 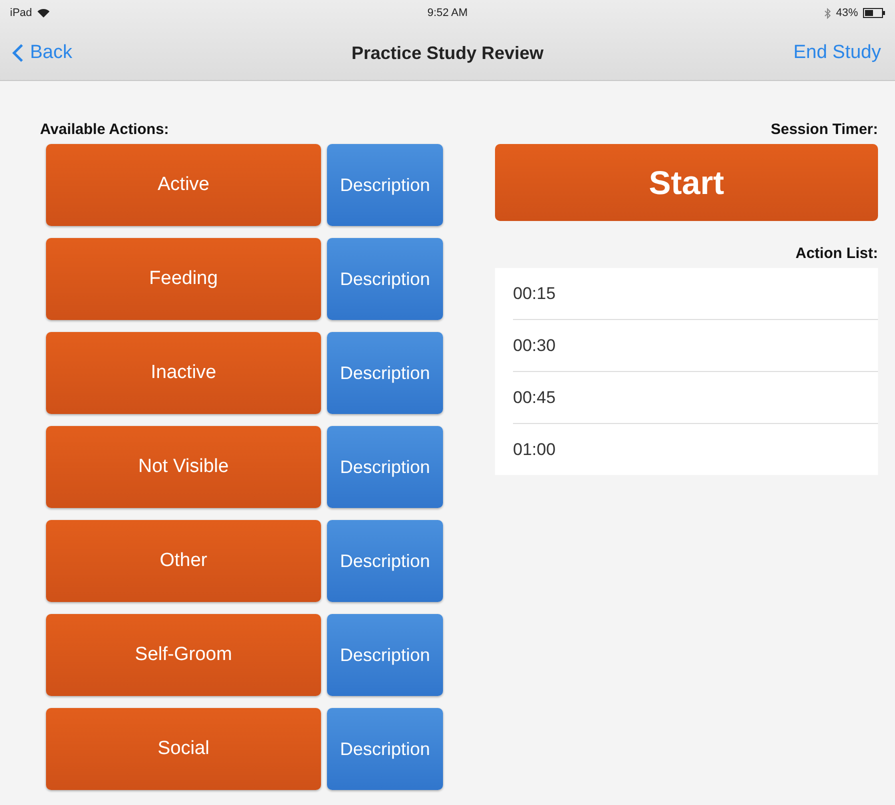 What do you see at coordinates (447, 13) in the screenshot?
I see `status-time: 9:52 AM` at bounding box center [447, 13].